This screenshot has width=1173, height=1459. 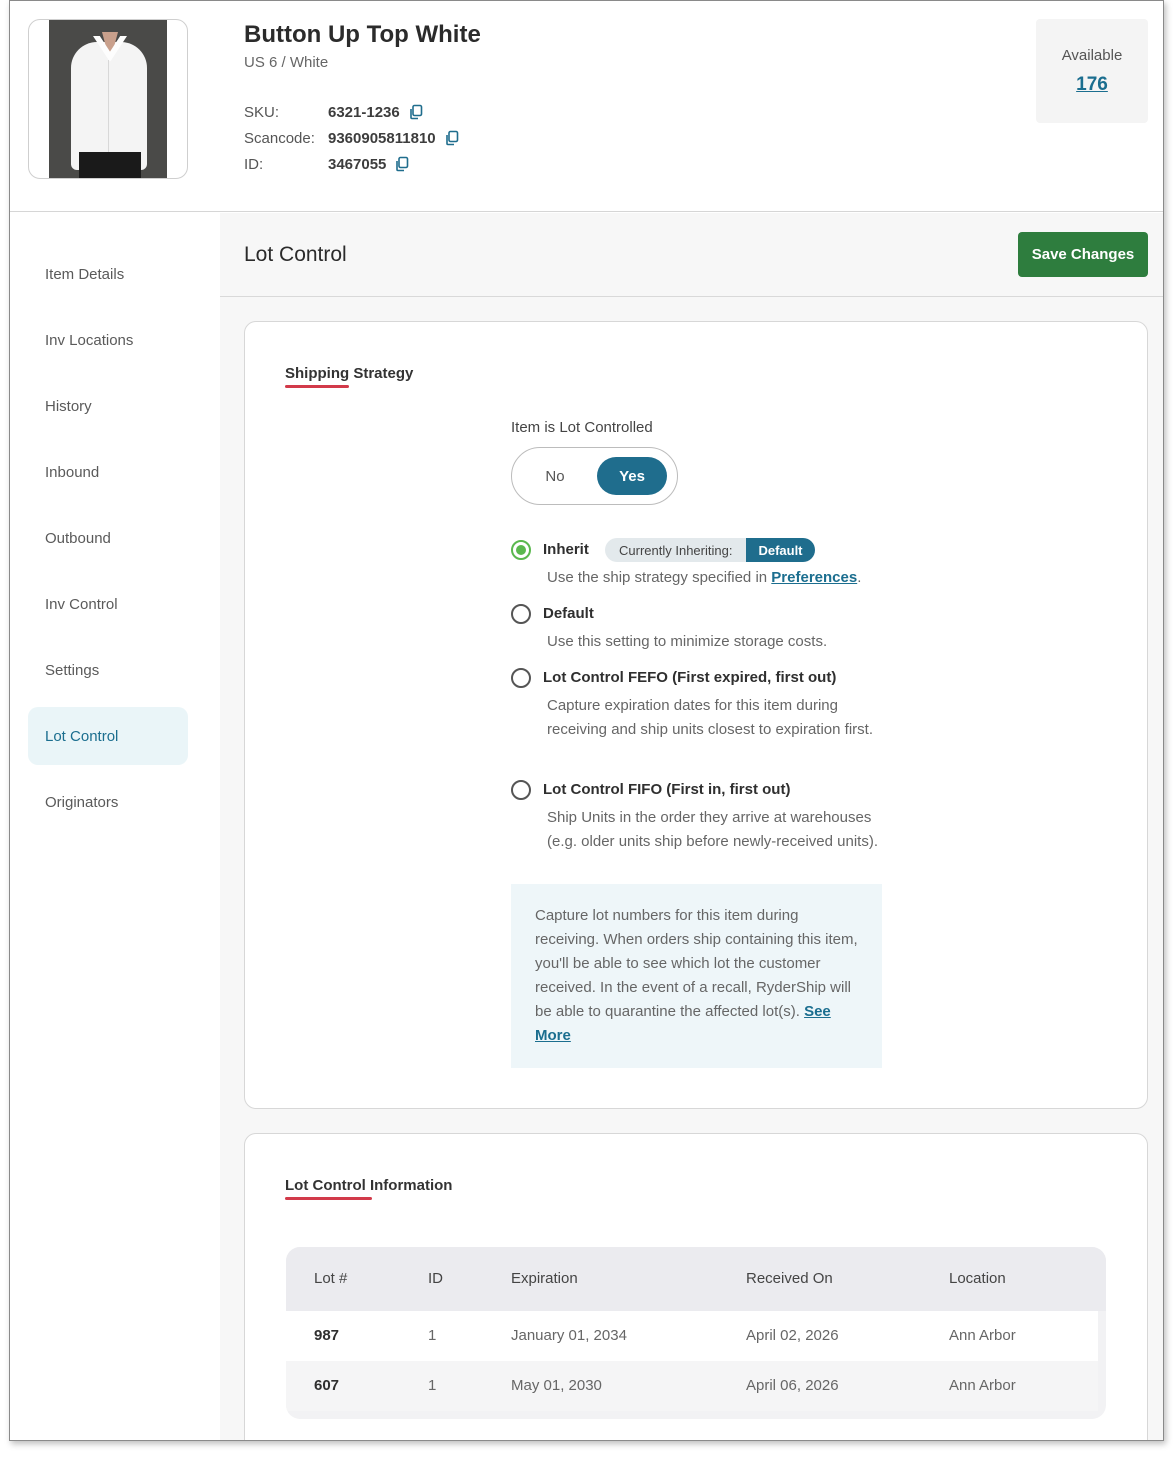 What do you see at coordinates (676, 550) in the screenshot?
I see `inheriting-badge-label: Currently Inheriting:` at bounding box center [676, 550].